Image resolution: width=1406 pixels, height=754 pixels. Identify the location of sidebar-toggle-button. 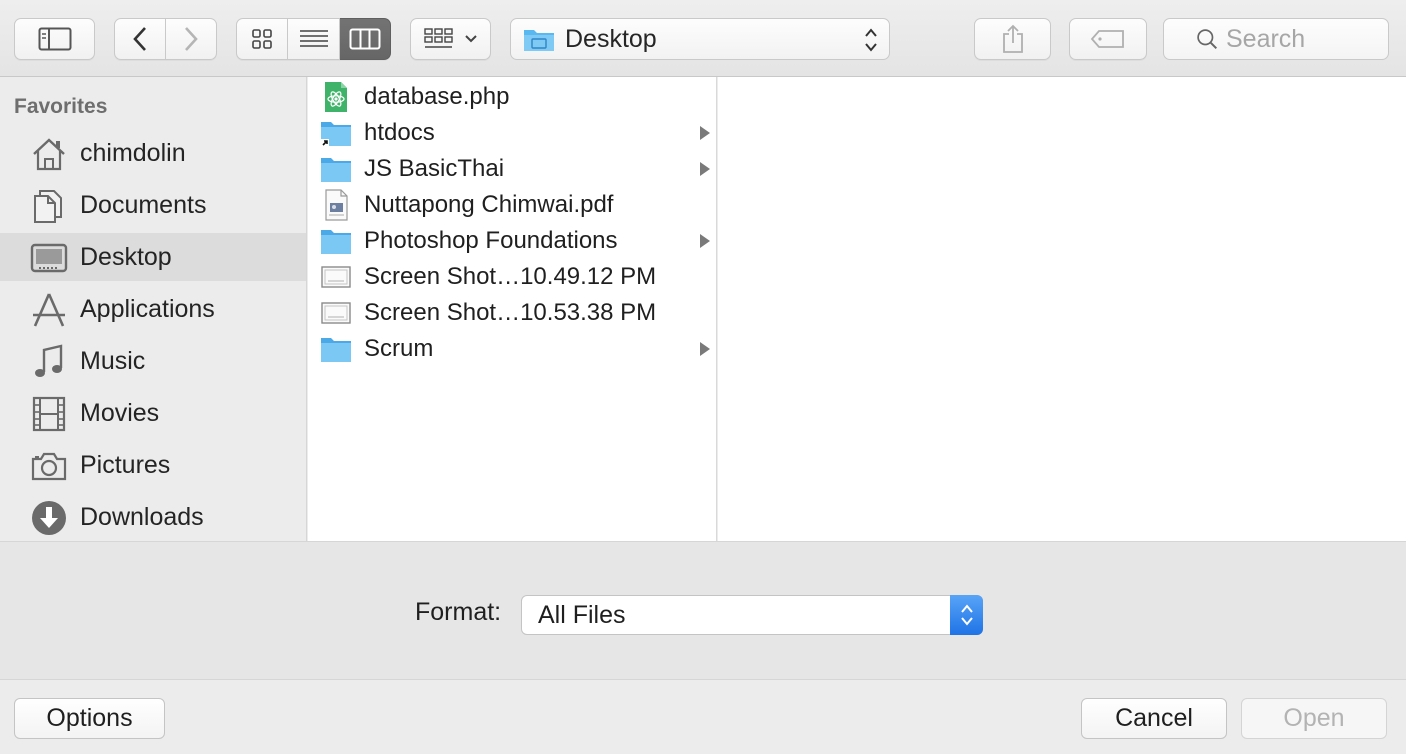
(54, 39).